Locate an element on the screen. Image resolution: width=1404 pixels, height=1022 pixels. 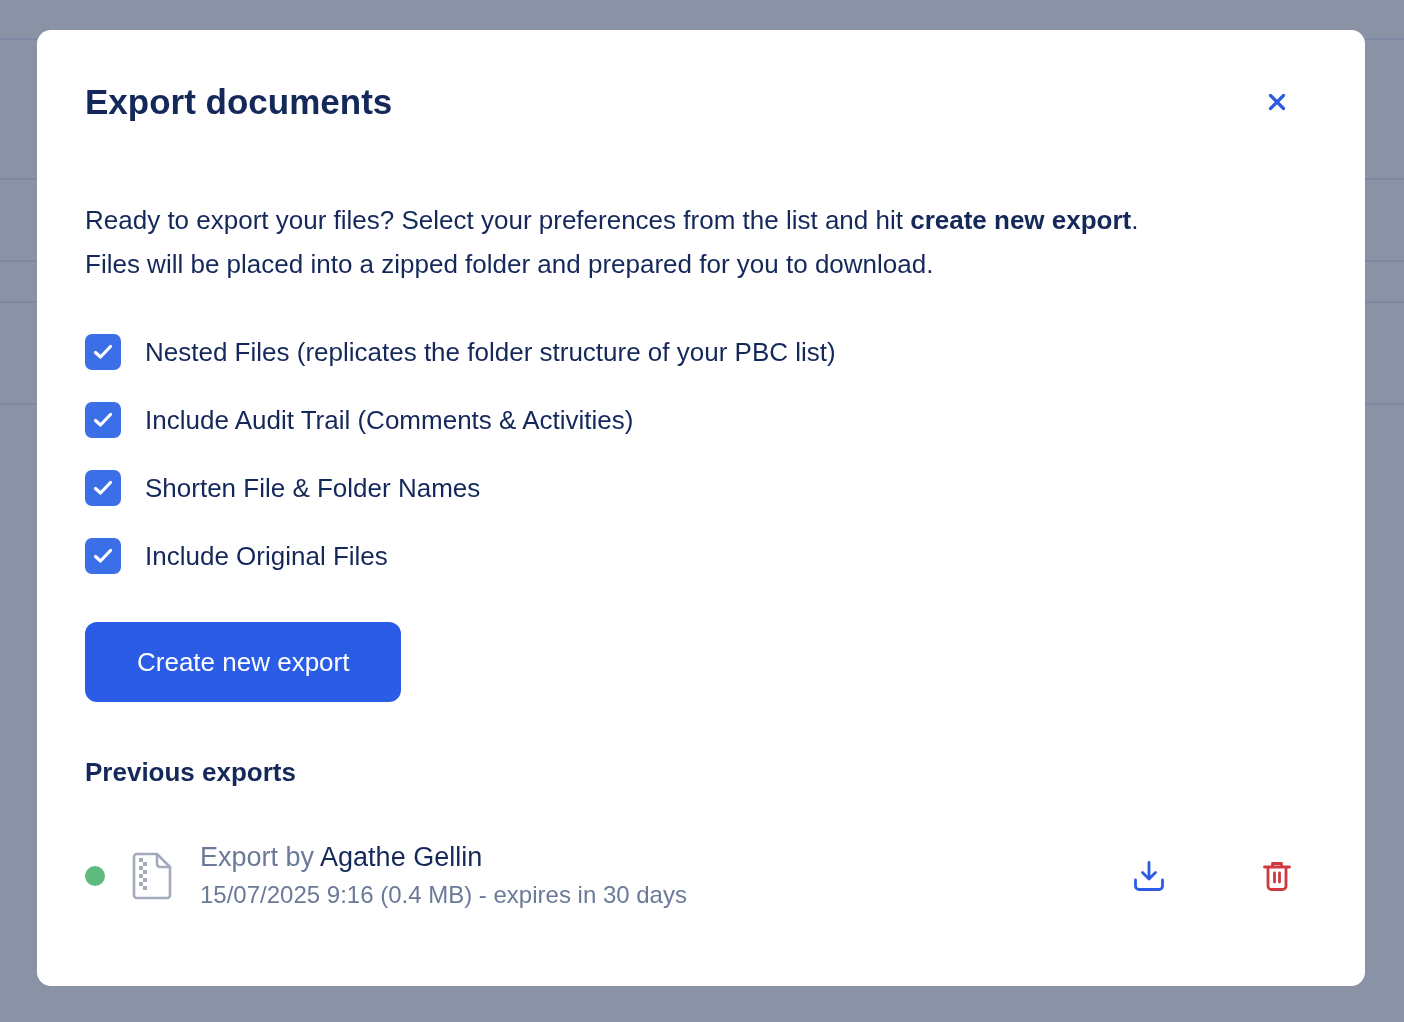
intro-text: Ready to export your files? Select your preferences from the list and hit create new export. is located at coordinates (612, 220).